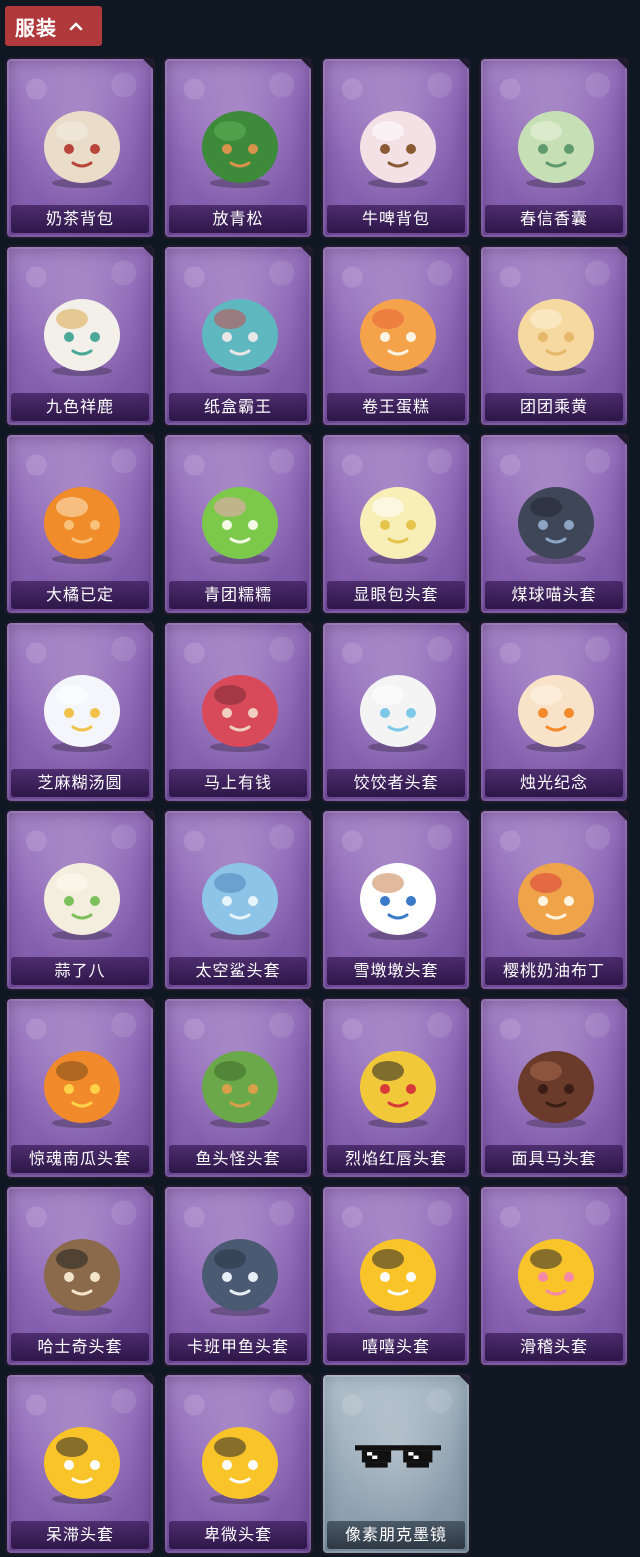 The height and width of the screenshot is (1557, 640). What do you see at coordinates (240, 1083) in the screenshot?
I see `fish-mask-icon` at bounding box center [240, 1083].